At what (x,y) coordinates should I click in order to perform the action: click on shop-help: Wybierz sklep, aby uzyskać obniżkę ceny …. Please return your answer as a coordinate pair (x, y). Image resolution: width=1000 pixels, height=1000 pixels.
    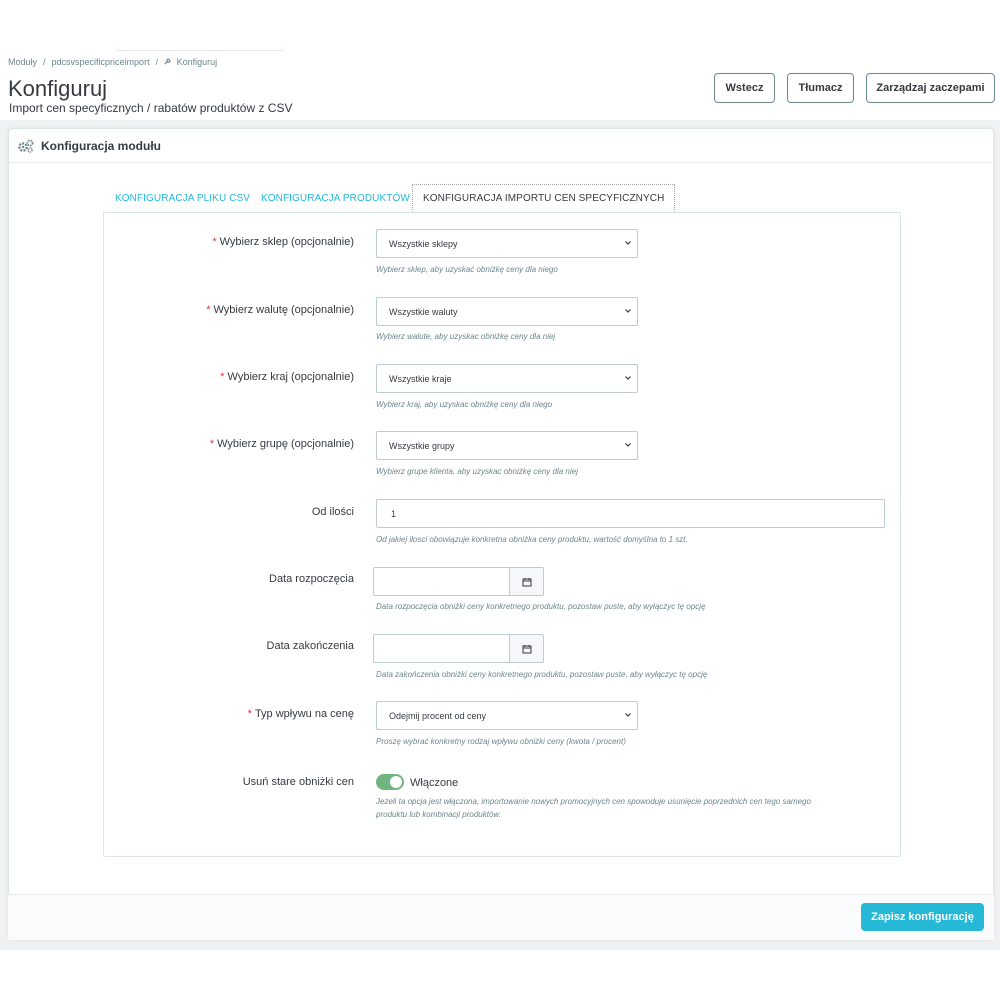
    Looking at the image, I should click on (467, 269).